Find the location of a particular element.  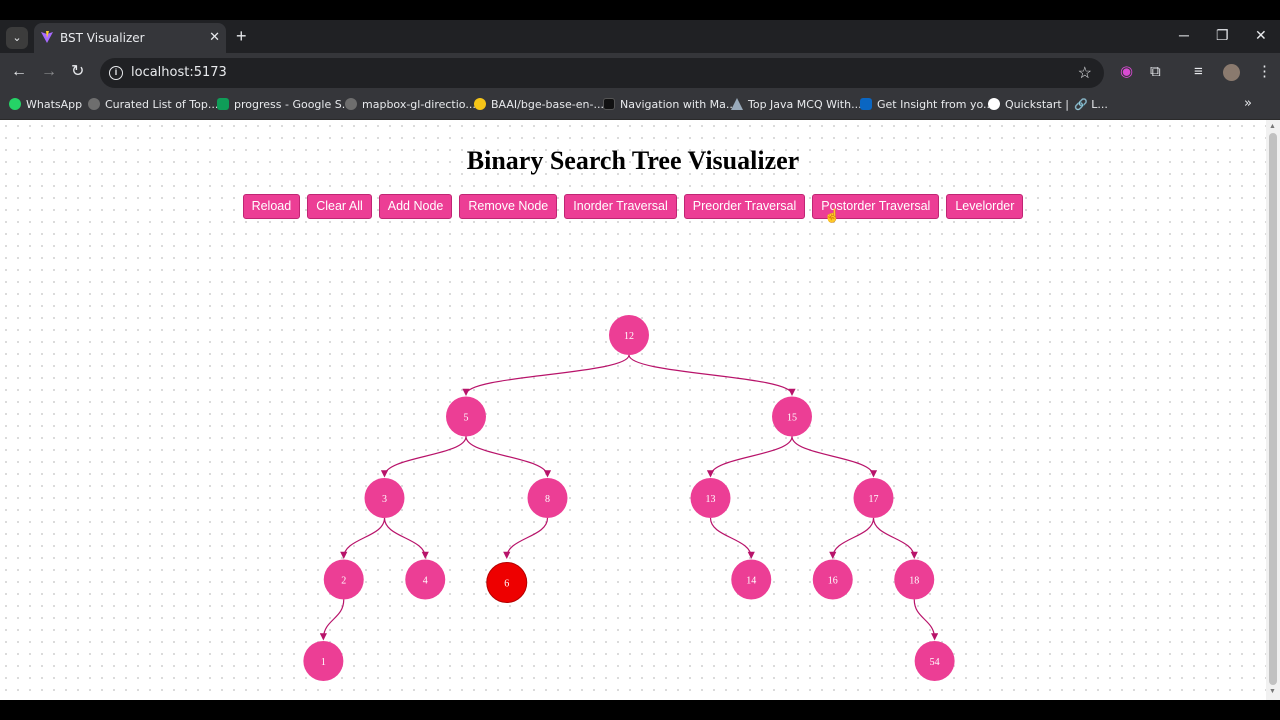

tree-node-value: 1 is located at coordinates (323, 662).